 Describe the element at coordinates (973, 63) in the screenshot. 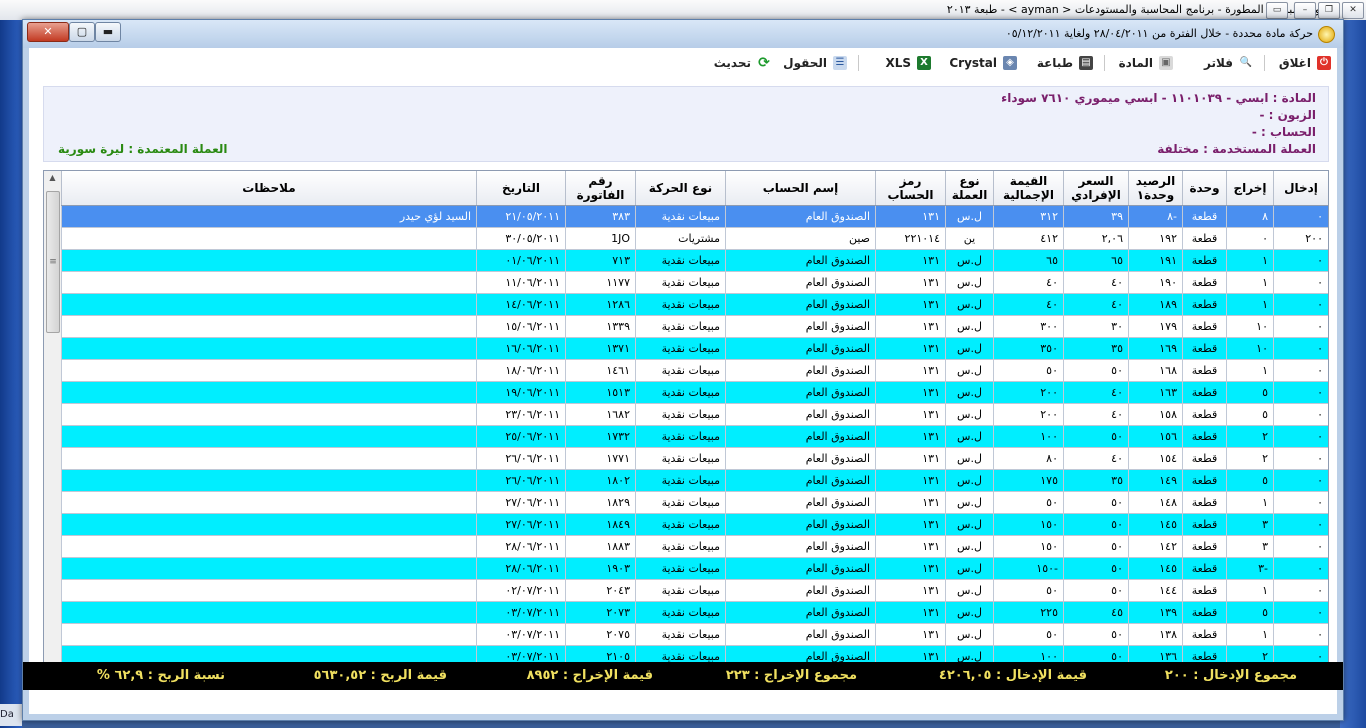

I see `crystal-label: Crystal` at that location.